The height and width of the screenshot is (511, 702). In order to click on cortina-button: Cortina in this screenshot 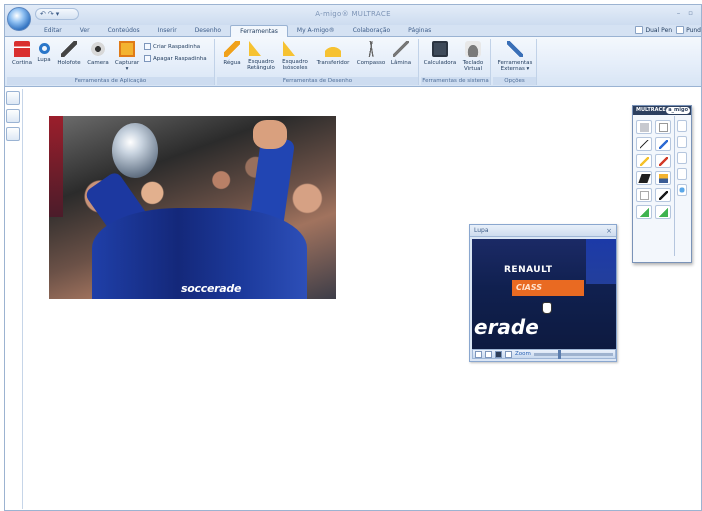, I will do `click(22, 53)`.